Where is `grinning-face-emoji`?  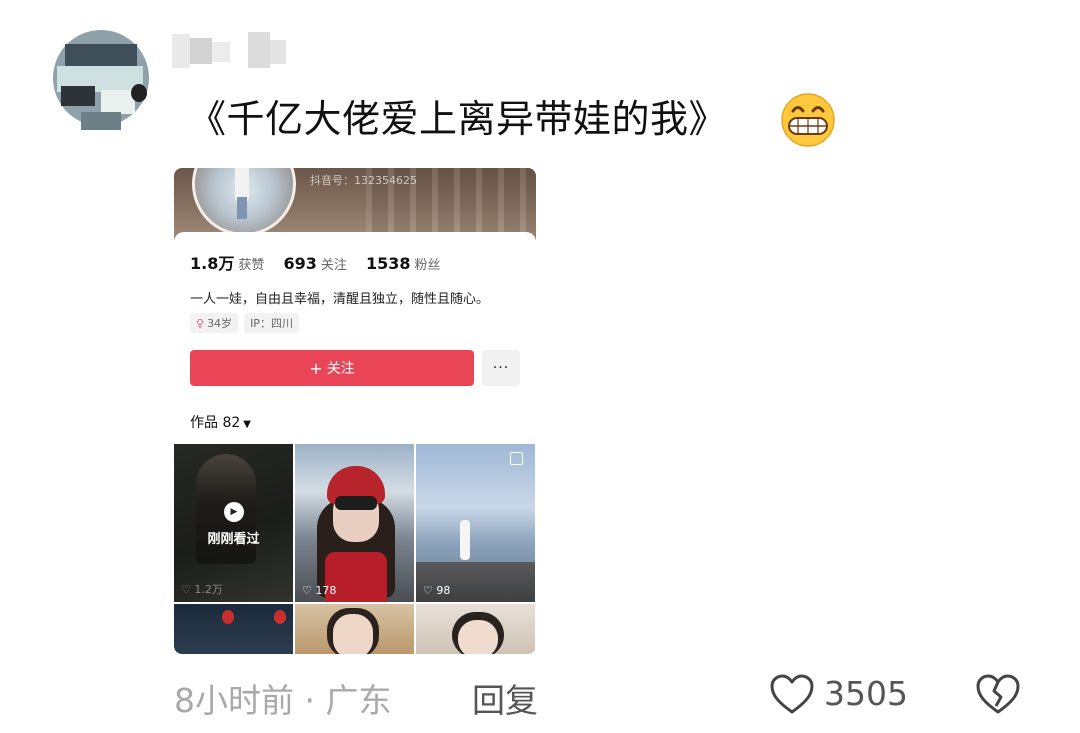 grinning-face-emoji is located at coordinates (808, 120).